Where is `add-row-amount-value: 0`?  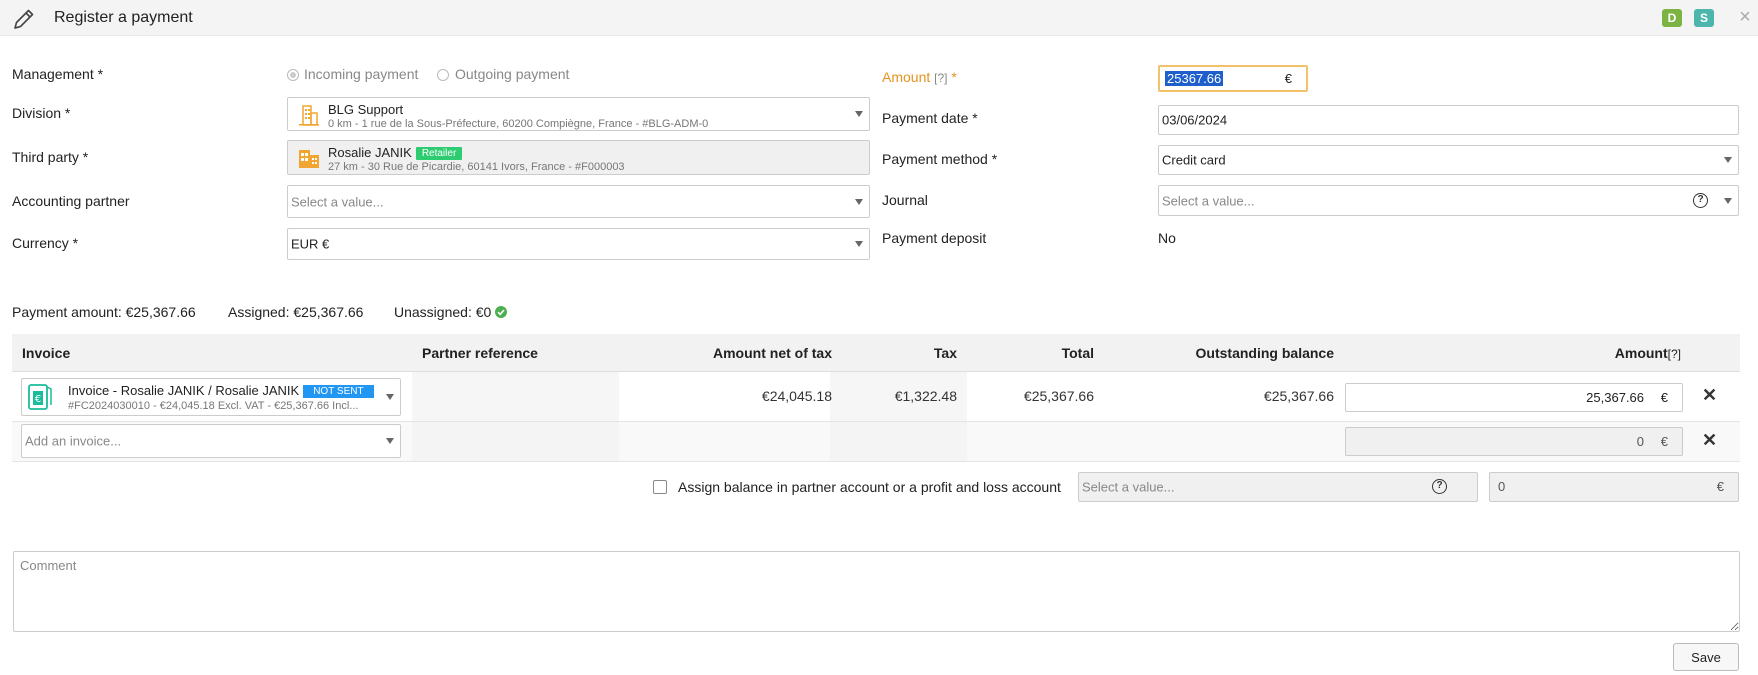
add-row-amount-value: 0 is located at coordinates (1640, 441).